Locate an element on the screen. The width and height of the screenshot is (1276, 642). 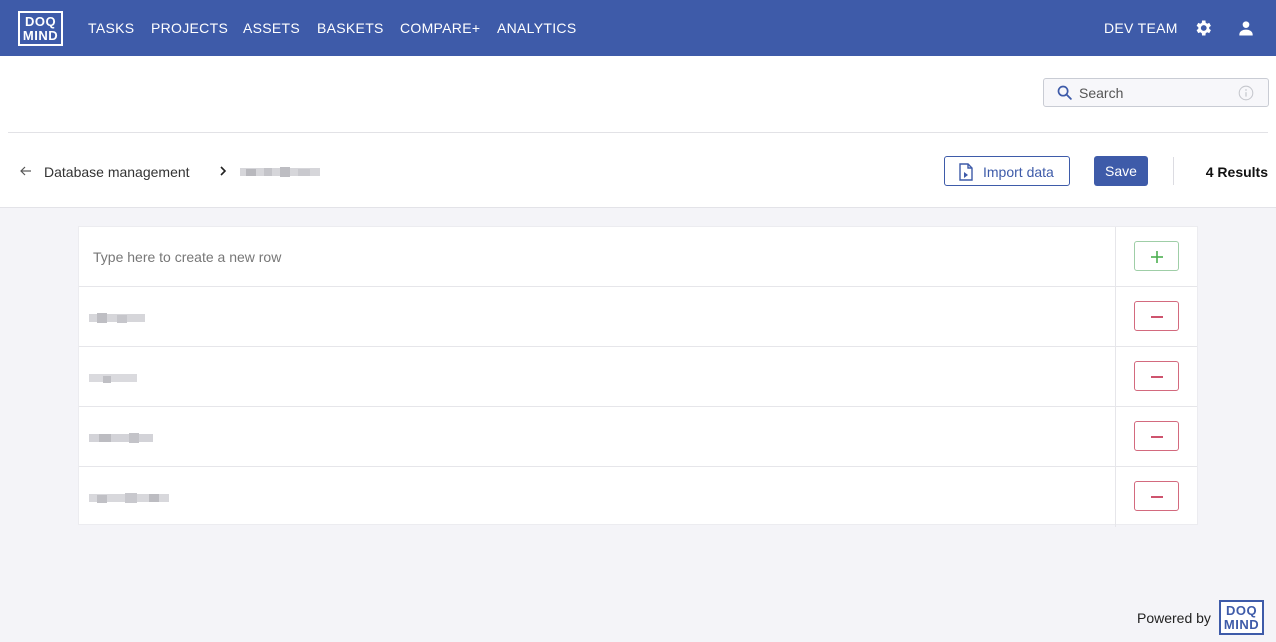
header-divider is located at coordinates (638, 132).